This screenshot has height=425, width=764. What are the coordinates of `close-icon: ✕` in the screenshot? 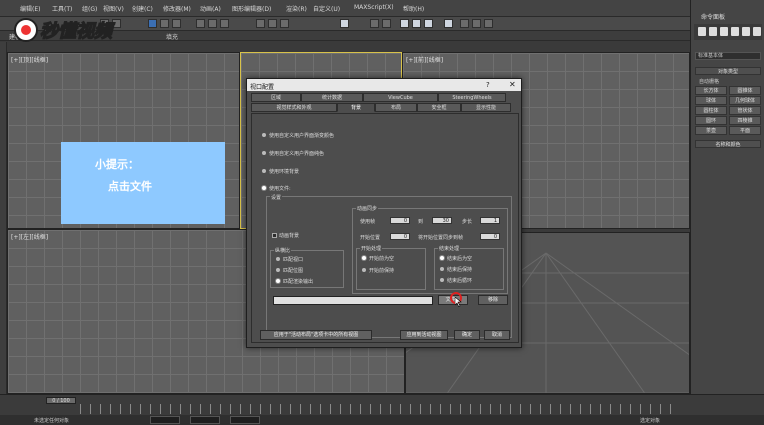 It's located at (512, 84).